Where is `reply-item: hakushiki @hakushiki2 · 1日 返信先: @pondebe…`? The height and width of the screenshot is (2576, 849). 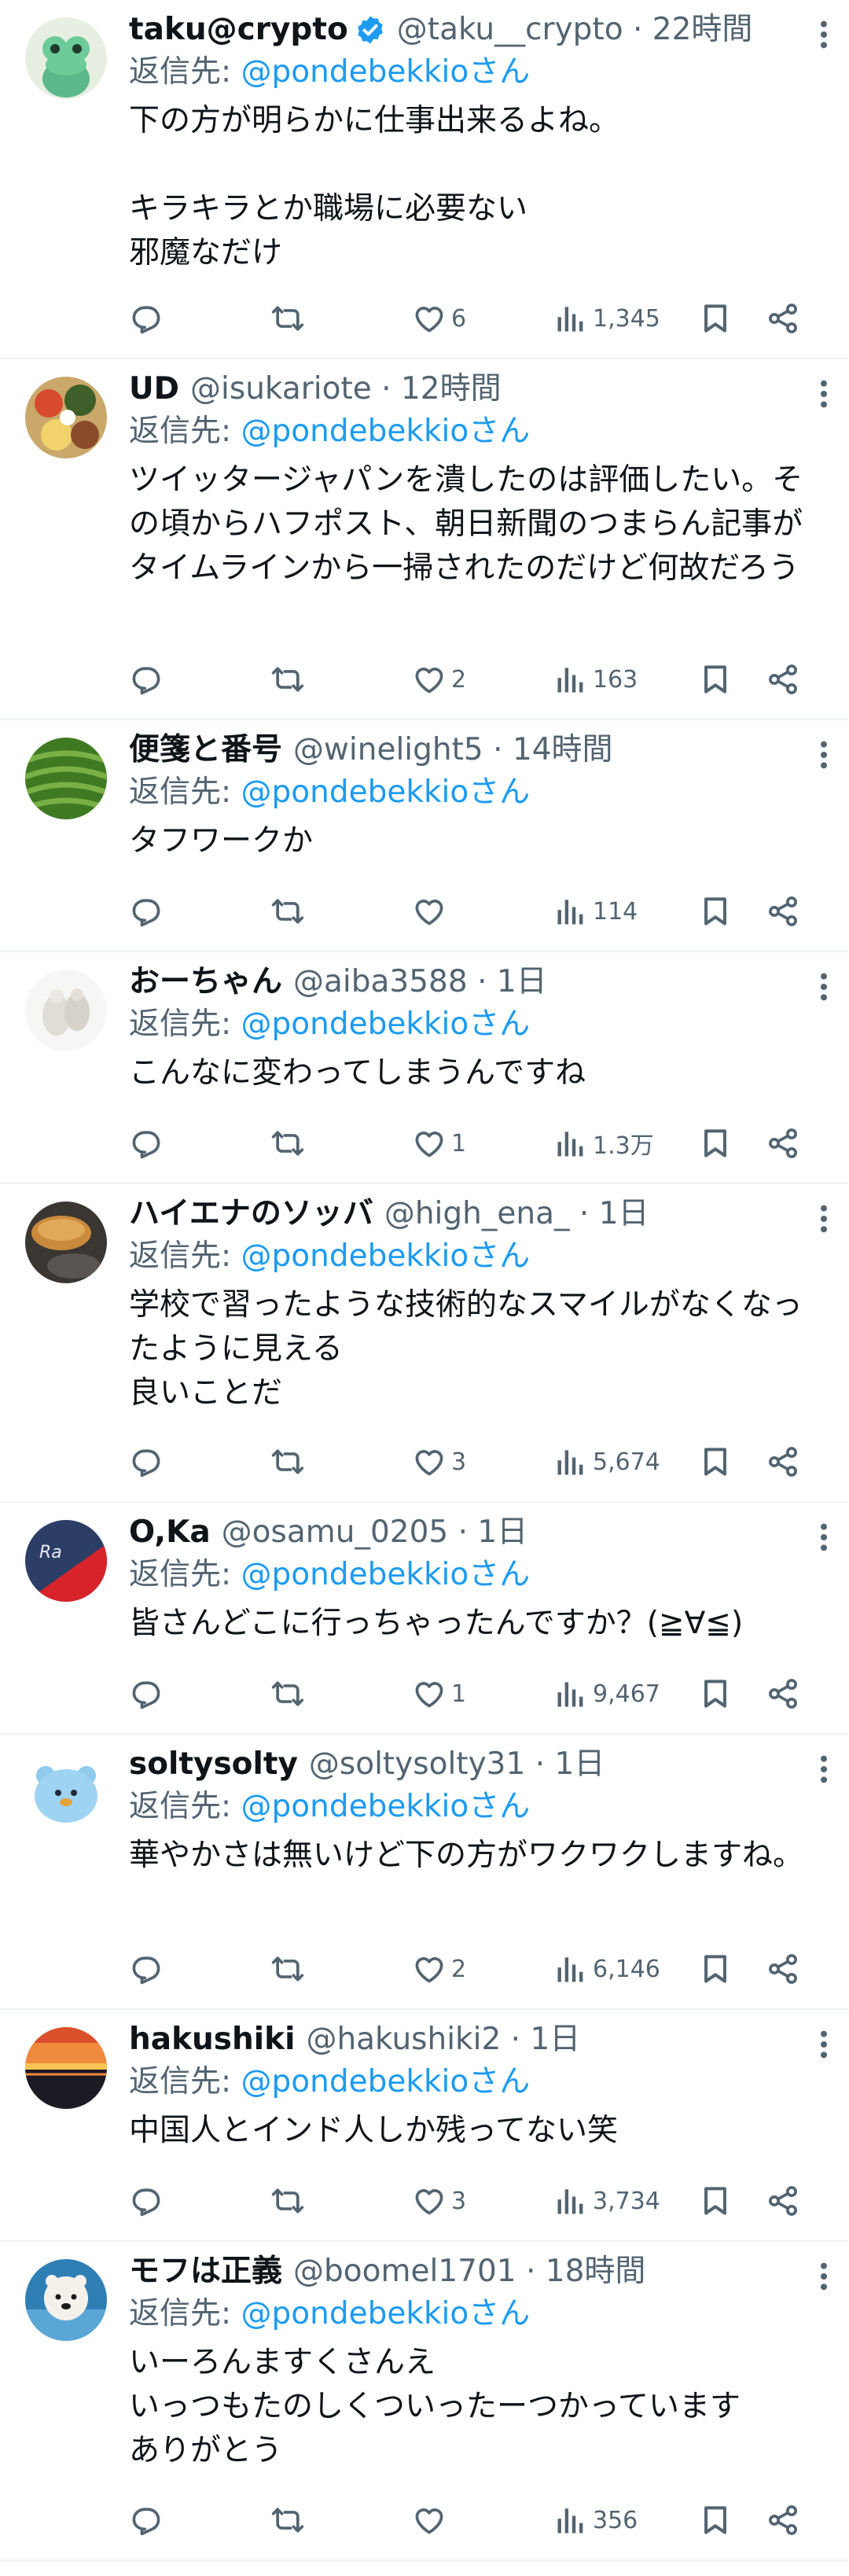 reply-item: hakushiki @hakushiki2 · 1日 返信先: @pondebe… is located at coordinates (424, 2126).